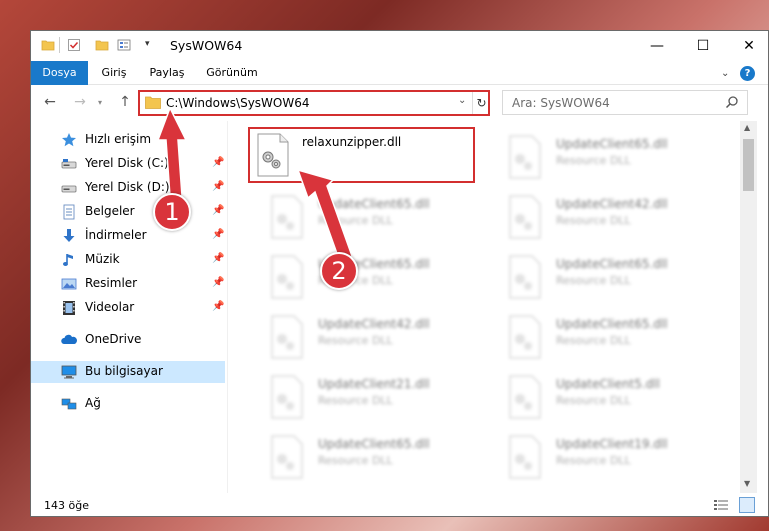 This screenshot has height=531, width=769. I want to click on customize-toolbar-chevron-icon: ▾, so click(152, 46).